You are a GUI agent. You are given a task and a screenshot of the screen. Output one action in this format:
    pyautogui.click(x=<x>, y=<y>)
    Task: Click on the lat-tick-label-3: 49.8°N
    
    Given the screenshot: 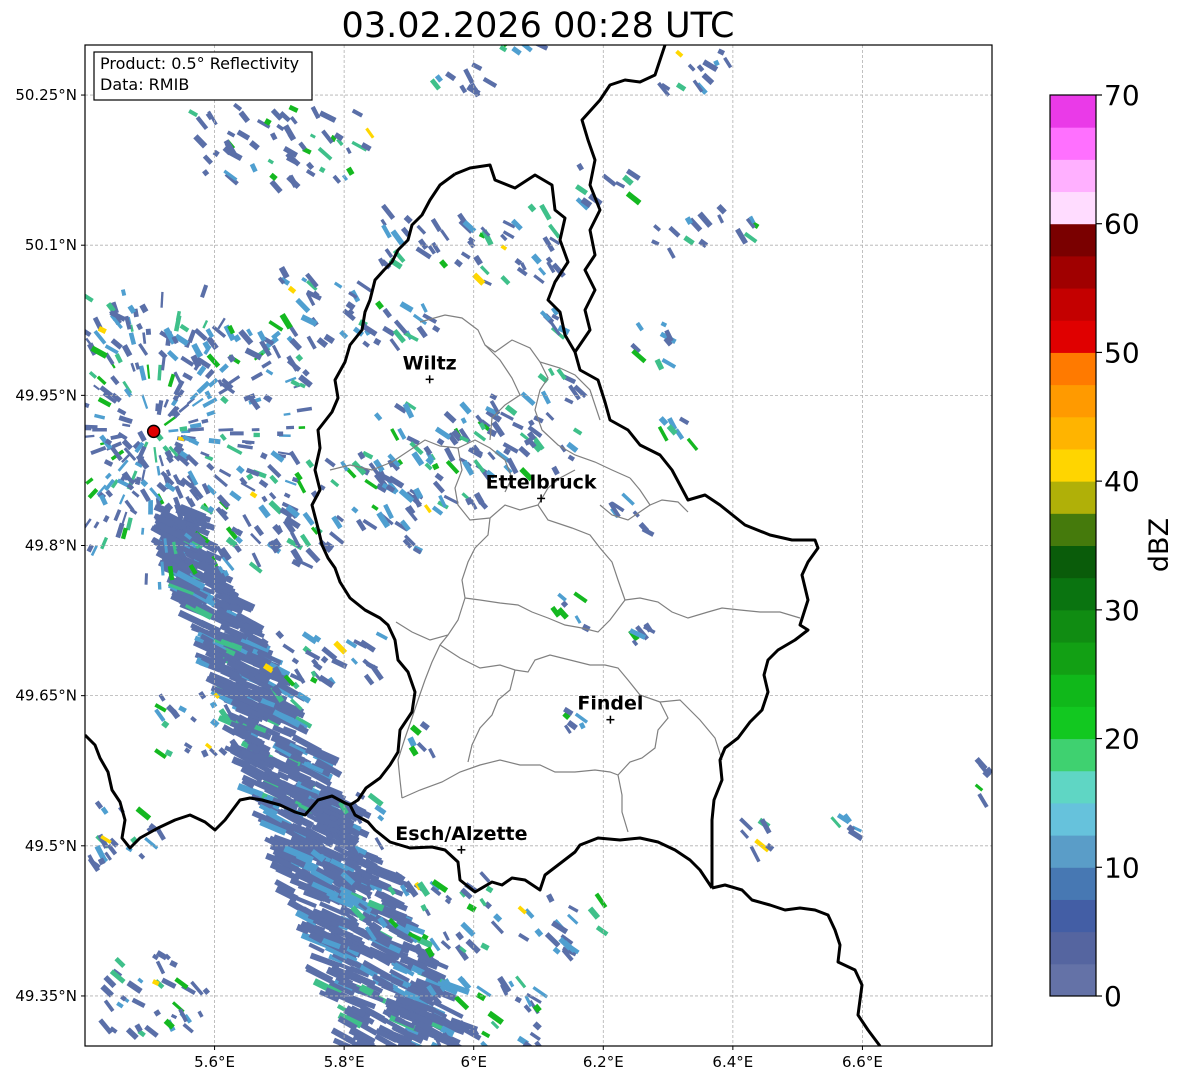 What is the action you would take?
    pyautogui.click(x=51, y=546)
    